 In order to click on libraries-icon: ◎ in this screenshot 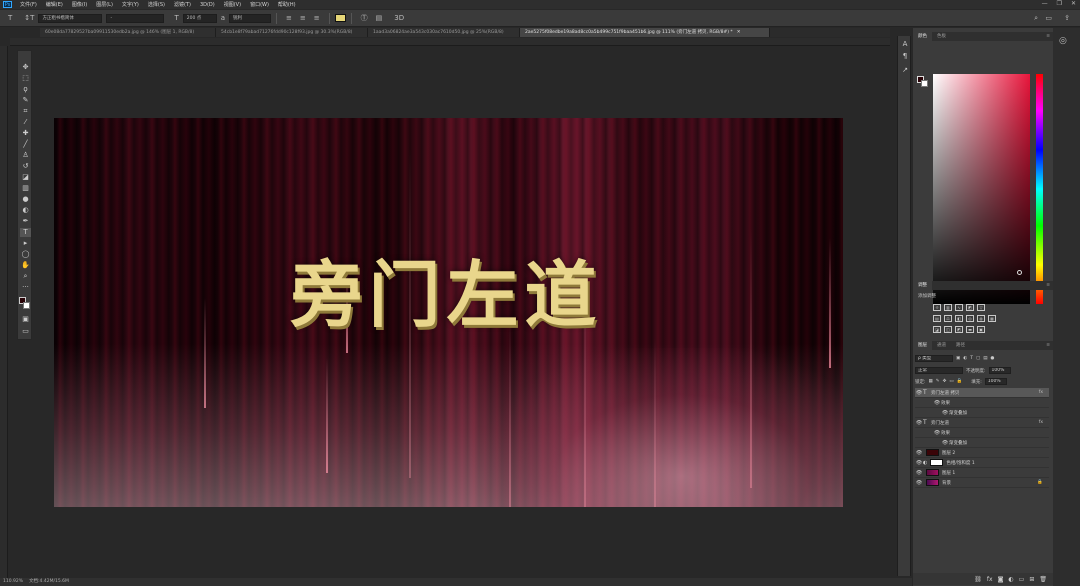, I will do `click(1063, 41)`.